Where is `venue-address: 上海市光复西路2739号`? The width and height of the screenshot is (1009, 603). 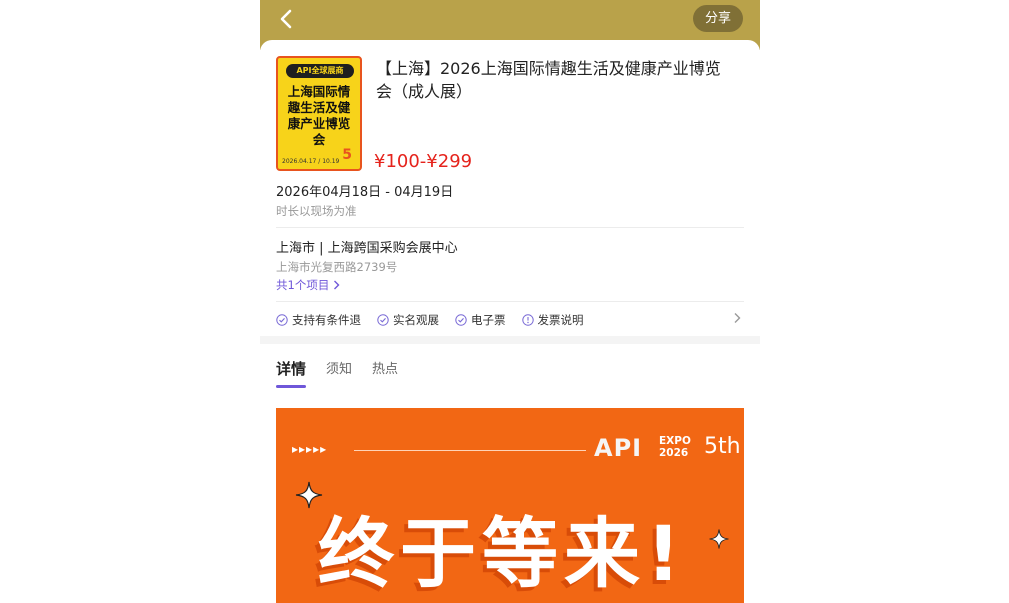
venue-address: 上海市光复西路2739号 is located at coordinates (337, 267).